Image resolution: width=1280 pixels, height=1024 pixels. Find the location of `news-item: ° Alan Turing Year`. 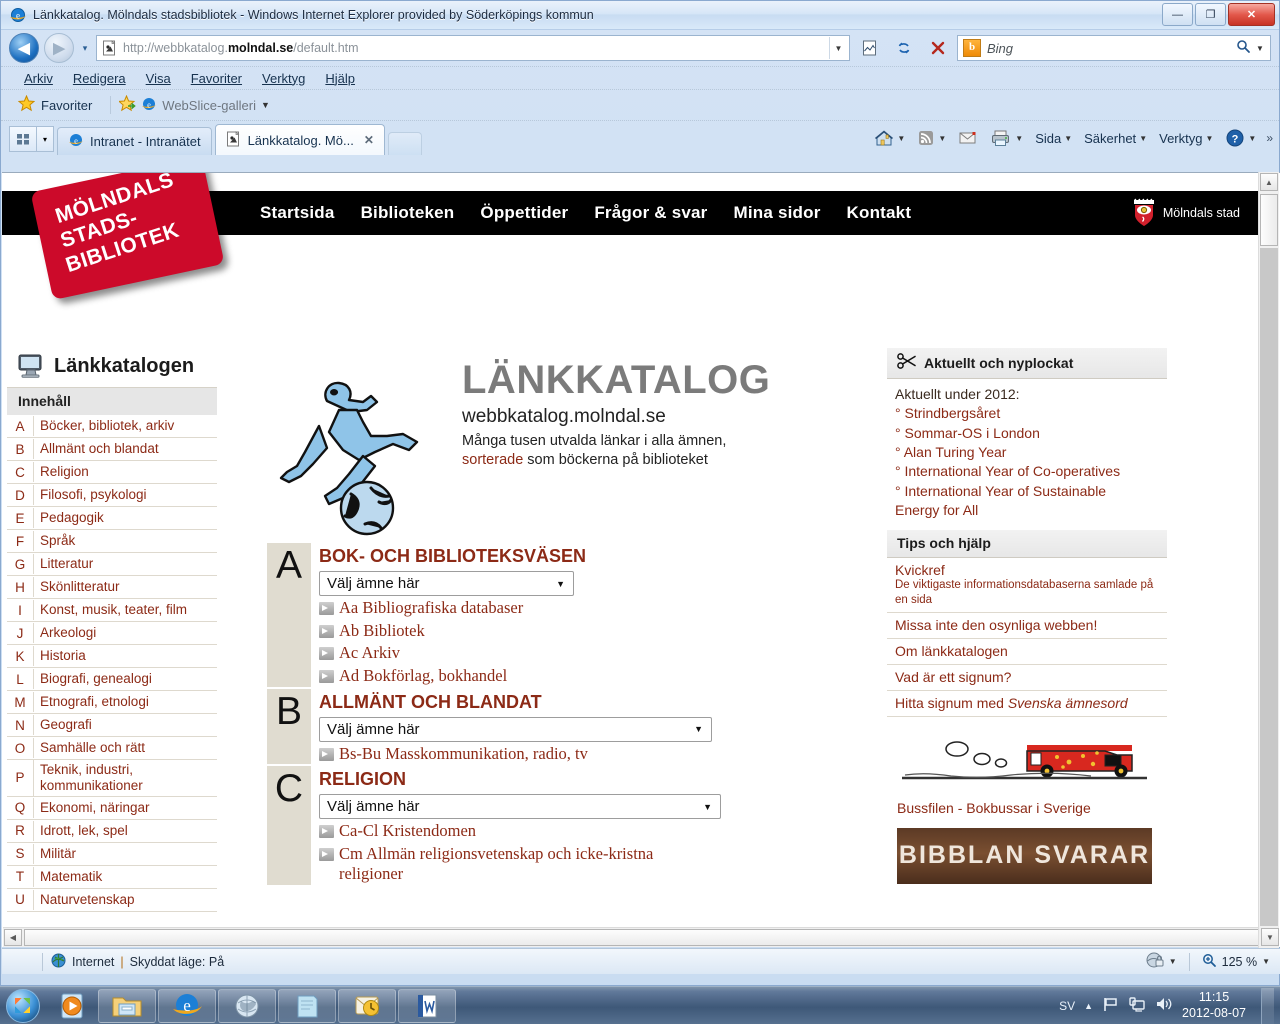

news-item: ° Alan Turing Year is located at coordinates (1031, 452).